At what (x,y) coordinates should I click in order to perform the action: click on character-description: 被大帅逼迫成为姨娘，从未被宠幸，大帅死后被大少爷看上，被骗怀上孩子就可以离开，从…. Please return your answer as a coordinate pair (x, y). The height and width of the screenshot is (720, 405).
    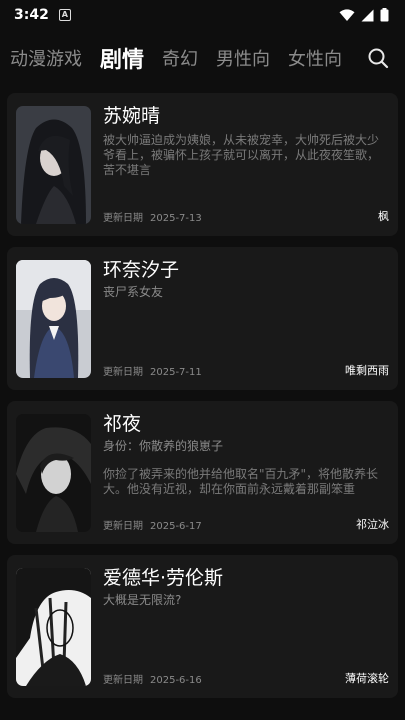
    Looking at the image, I should click on (241, 155).